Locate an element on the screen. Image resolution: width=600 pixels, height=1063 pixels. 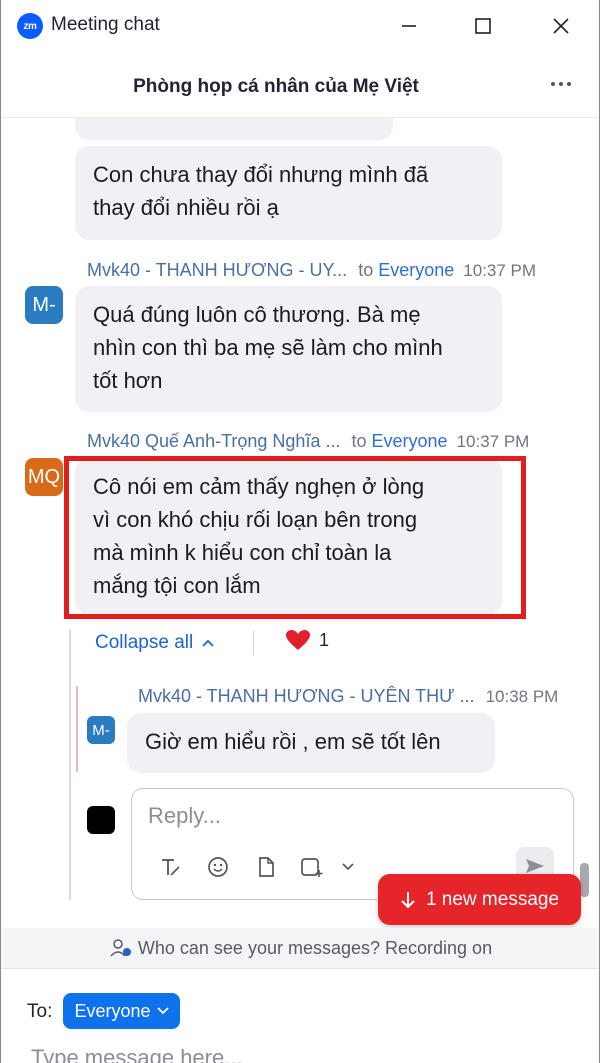
collapse-all-link: Collapse all is located at coordinates (155, 643).